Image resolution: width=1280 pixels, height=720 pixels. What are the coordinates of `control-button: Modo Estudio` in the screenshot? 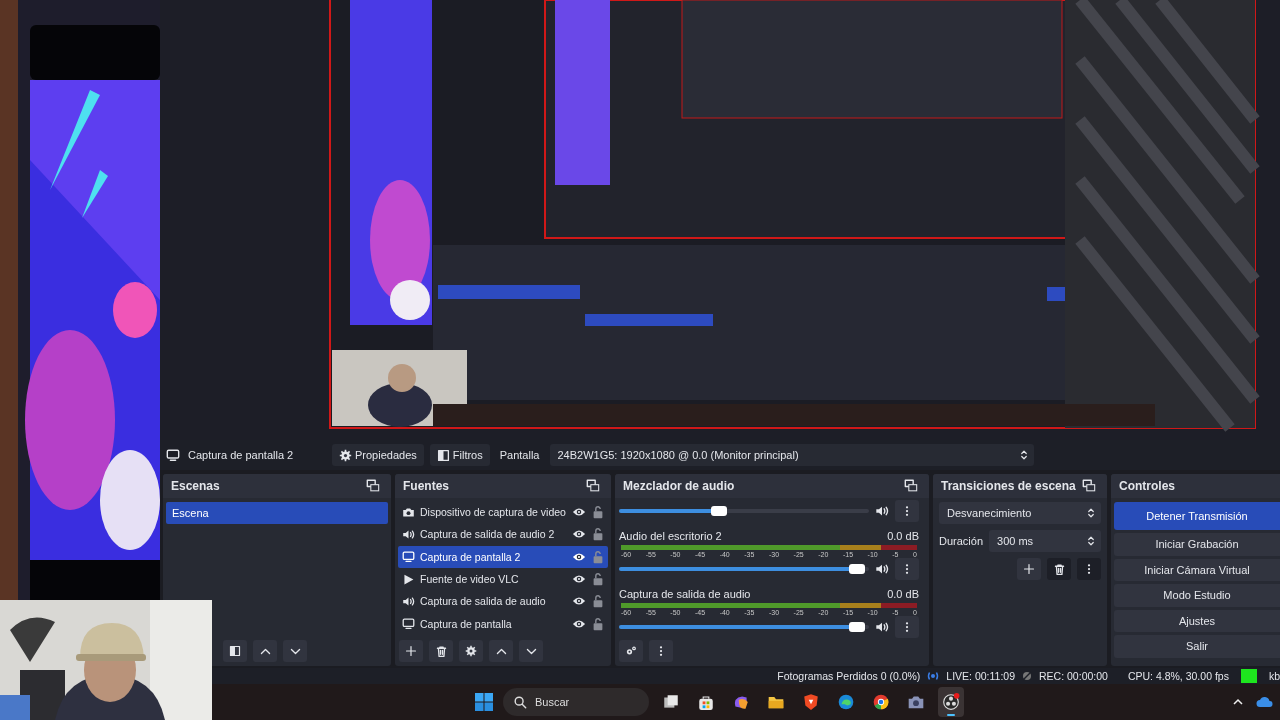 It's located at (1197, 595).